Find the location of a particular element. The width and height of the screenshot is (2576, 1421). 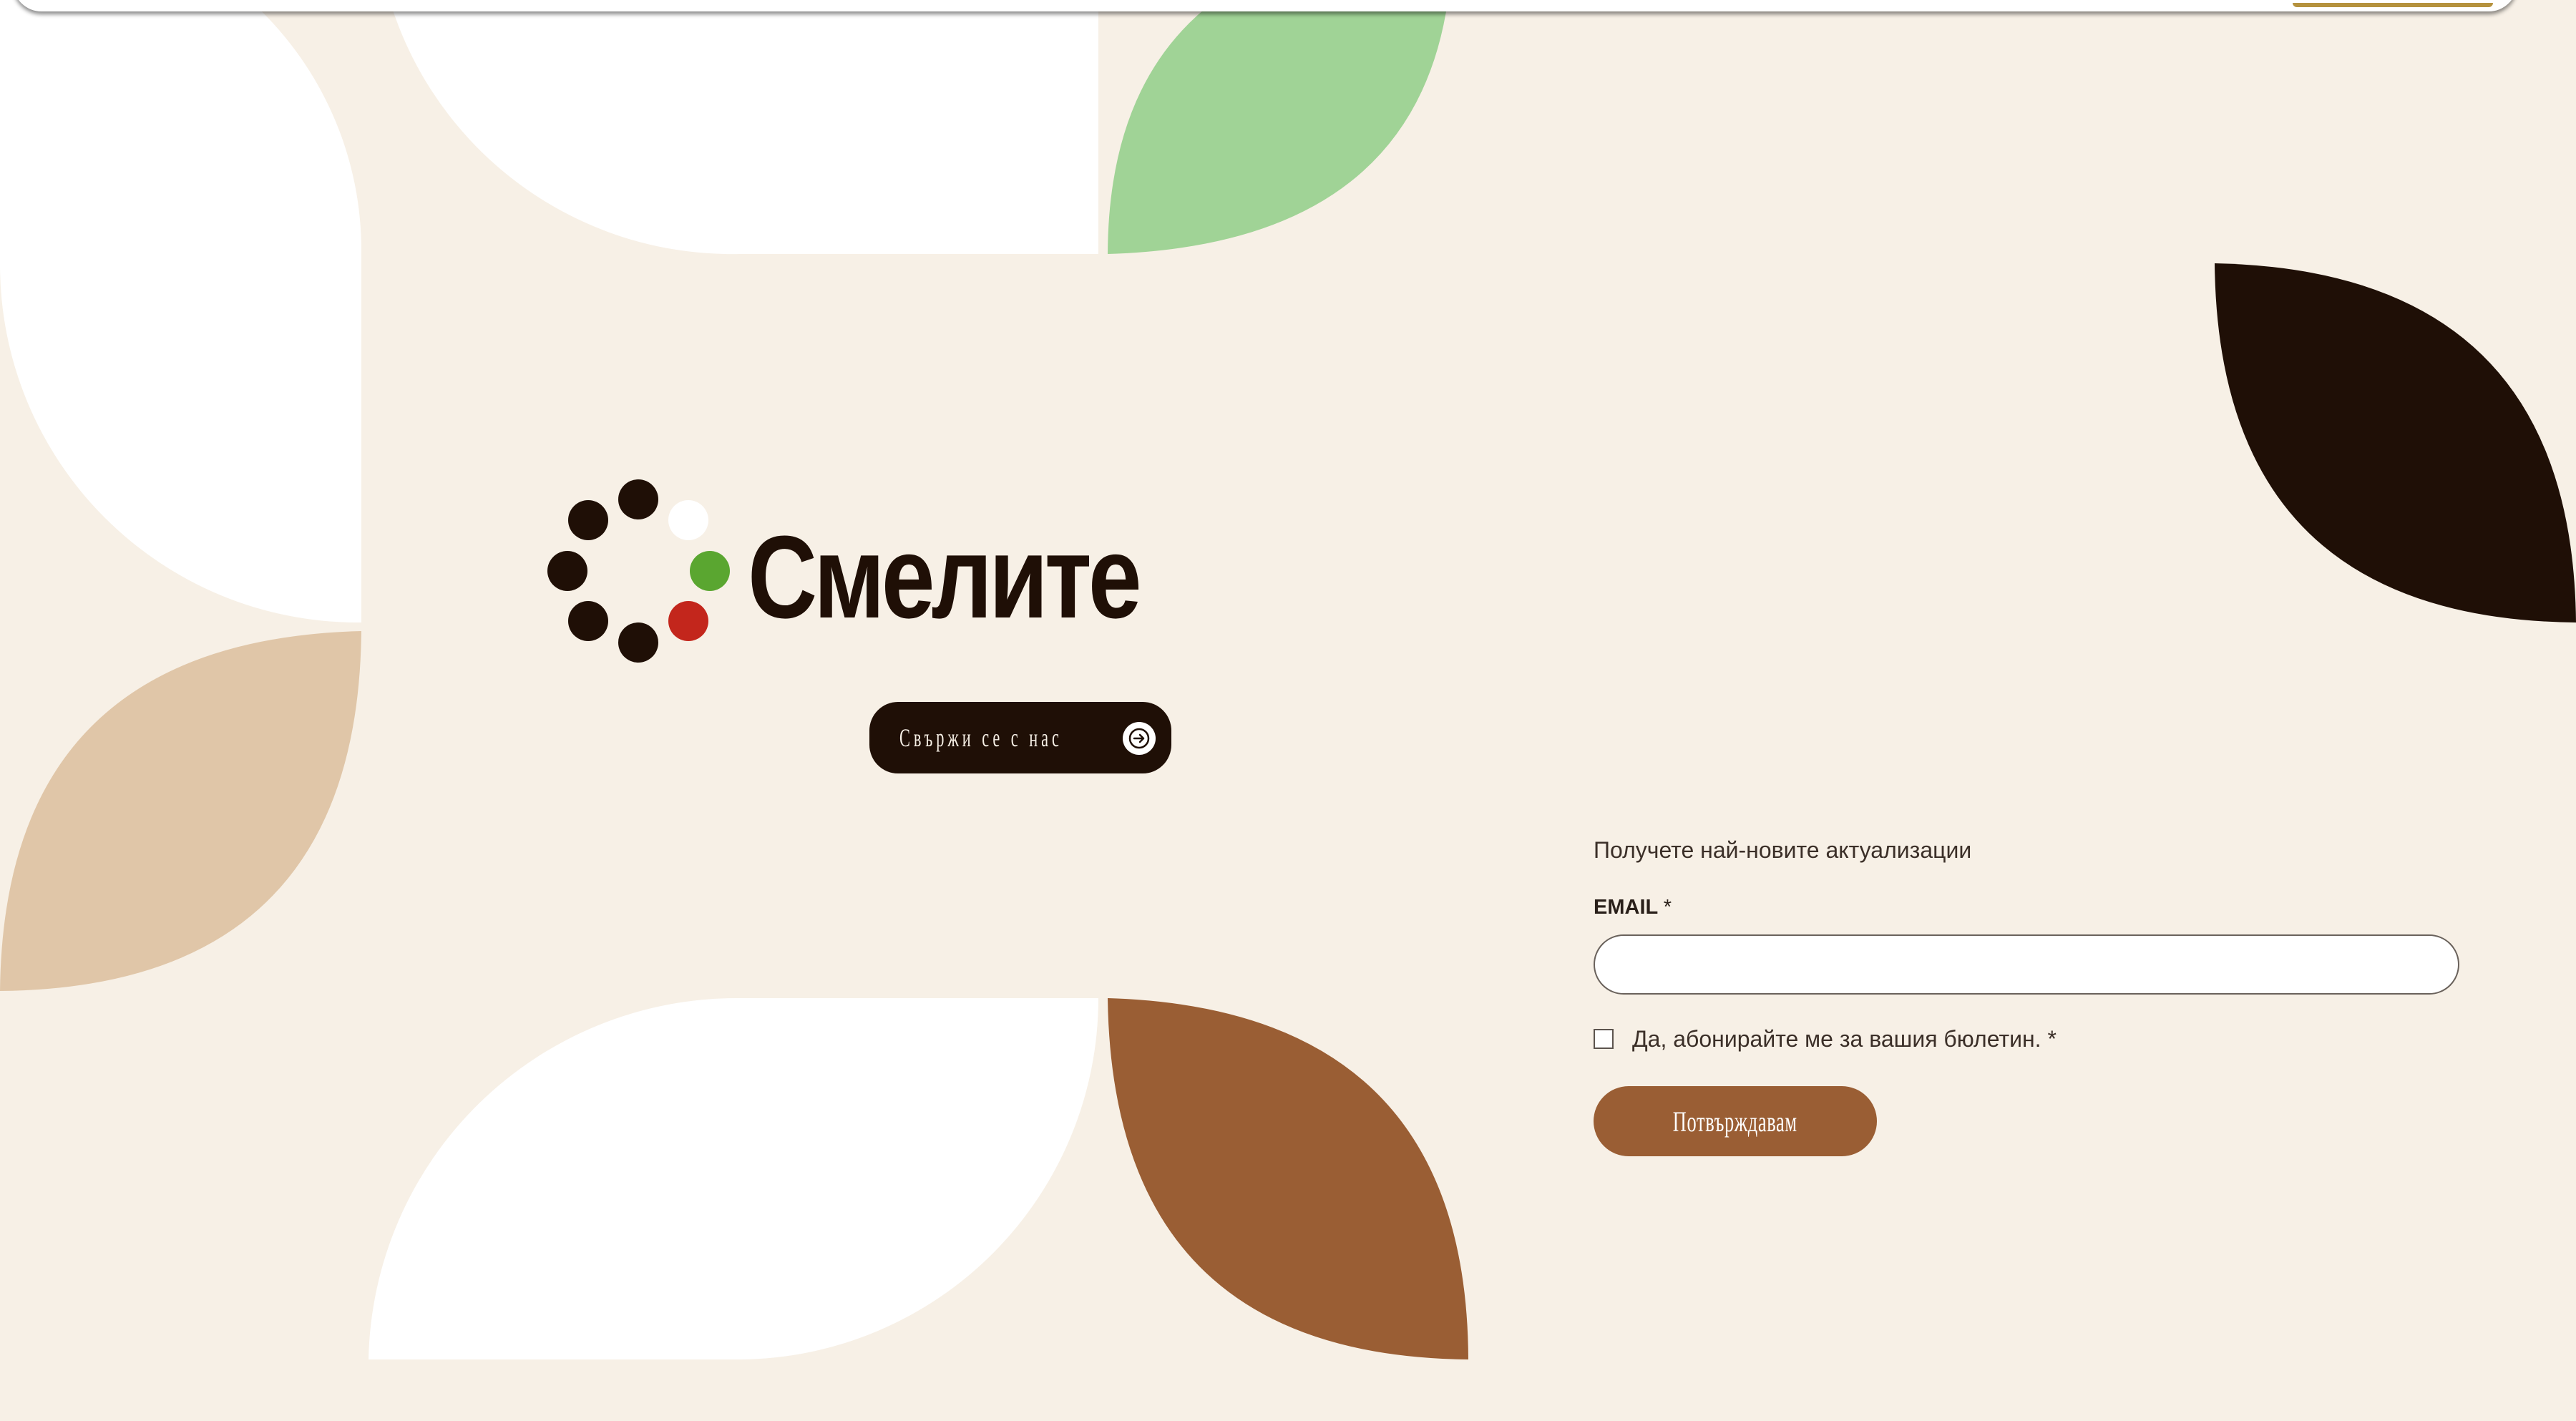

confirm-subscribe-label: Потвърждавам is located at coordinates (1735, 1121).